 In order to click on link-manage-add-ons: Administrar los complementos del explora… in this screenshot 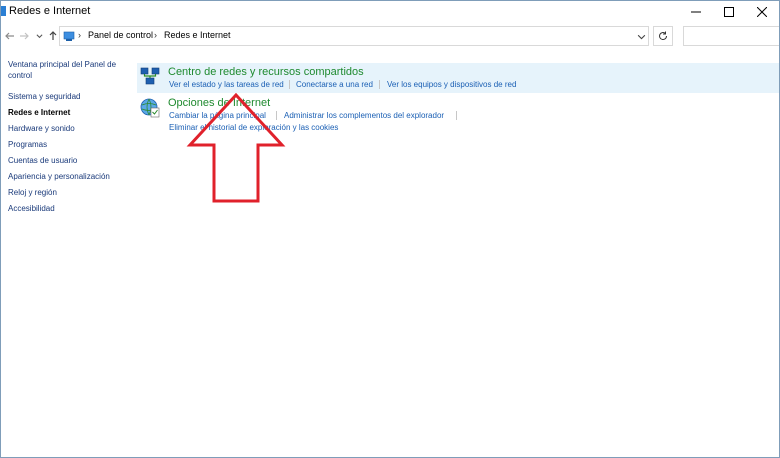, I will do `click(364, 115)`.